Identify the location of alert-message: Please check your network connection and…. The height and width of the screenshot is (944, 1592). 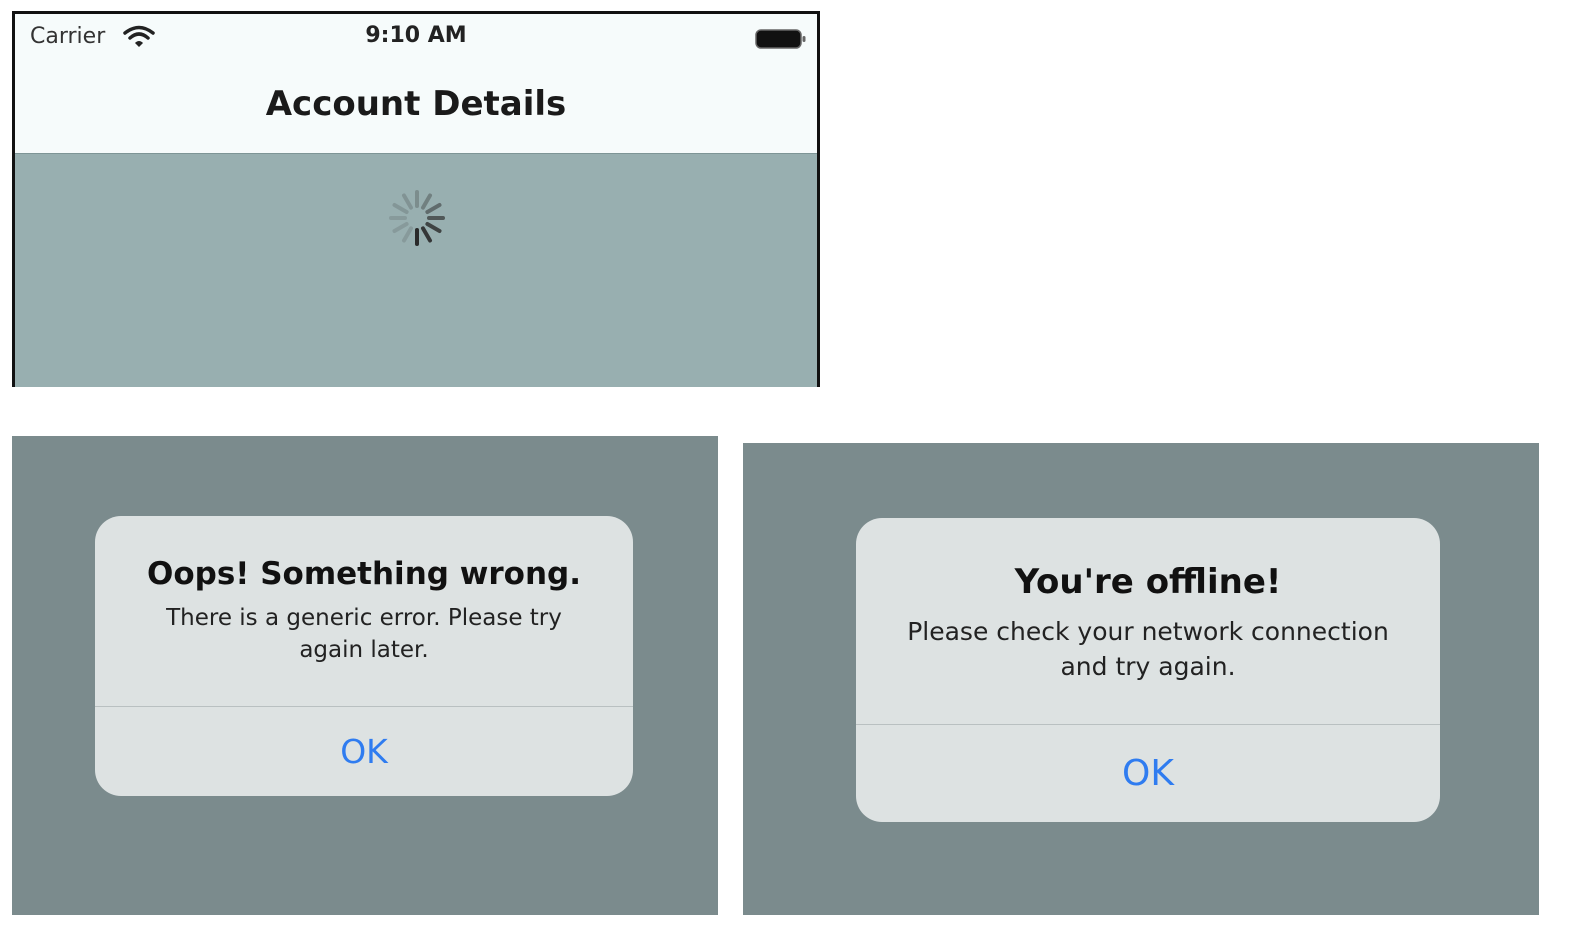
(1148, 649).